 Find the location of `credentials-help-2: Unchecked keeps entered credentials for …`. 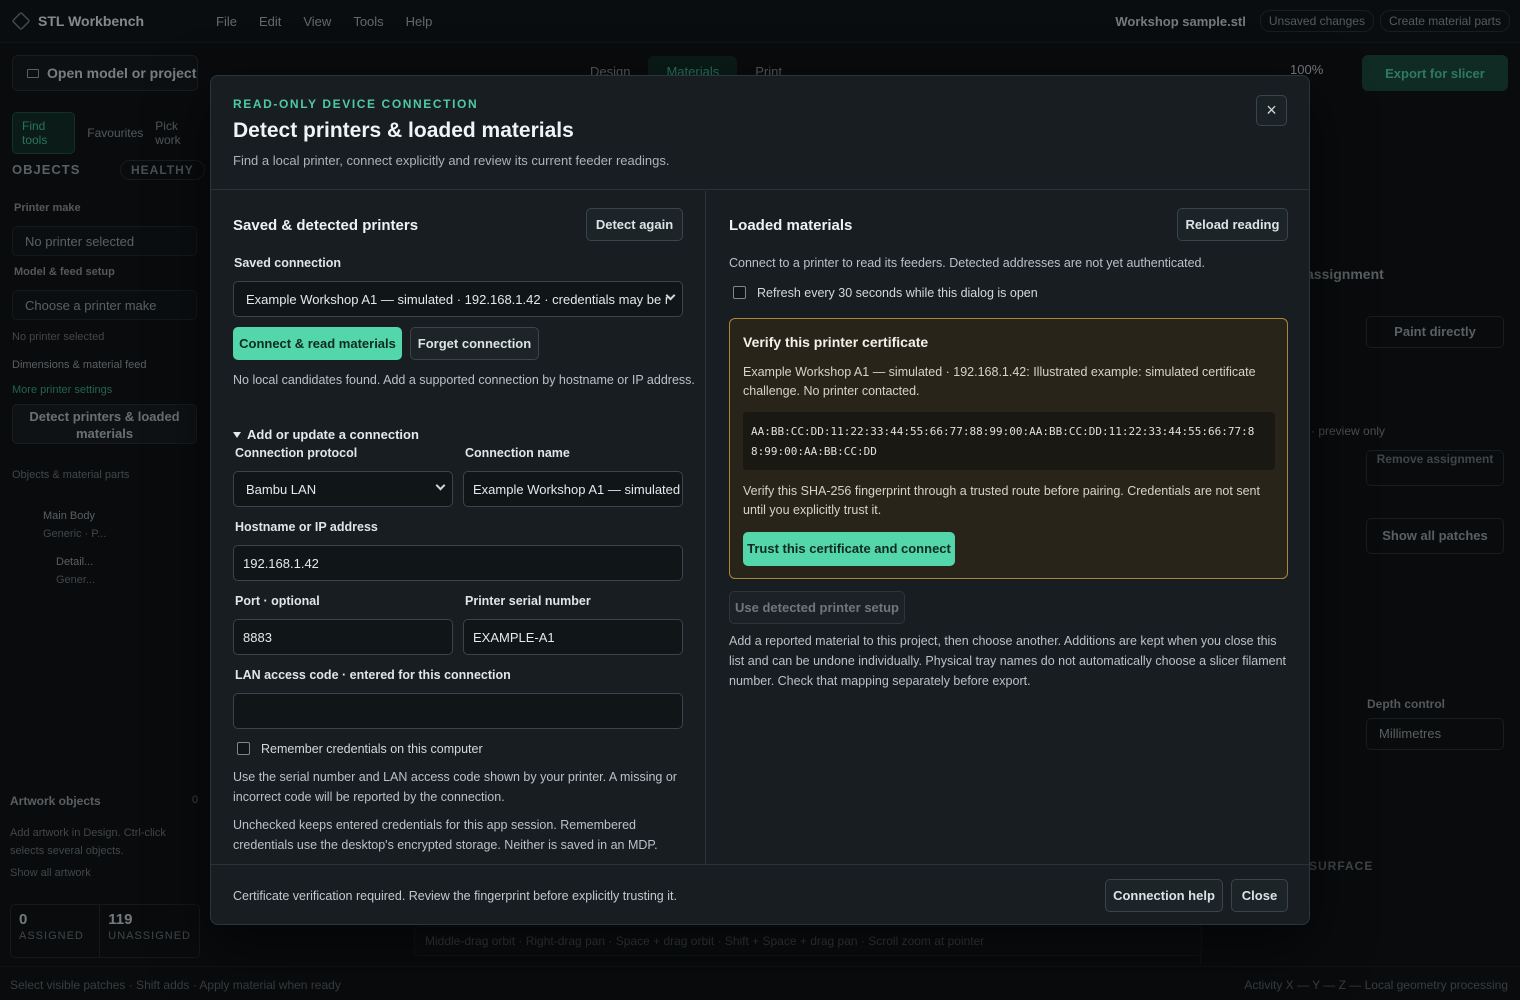

credentials-help-2: Unchecked keeps entered credentials for … is located at coordinates (445, 835).